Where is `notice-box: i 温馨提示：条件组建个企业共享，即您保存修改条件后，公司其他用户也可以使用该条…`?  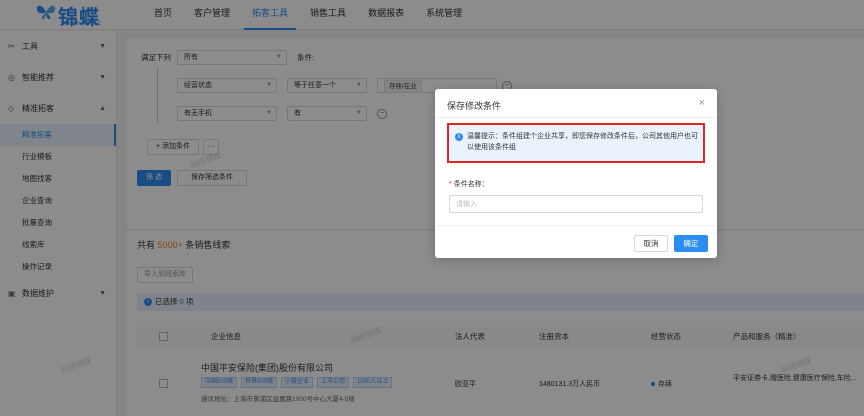
notice-box: i 温馨提示：条件组建个企业共享，即您保存修改条件后，公司其他用户也可以使用该条… is located at coordinates (576, 143).